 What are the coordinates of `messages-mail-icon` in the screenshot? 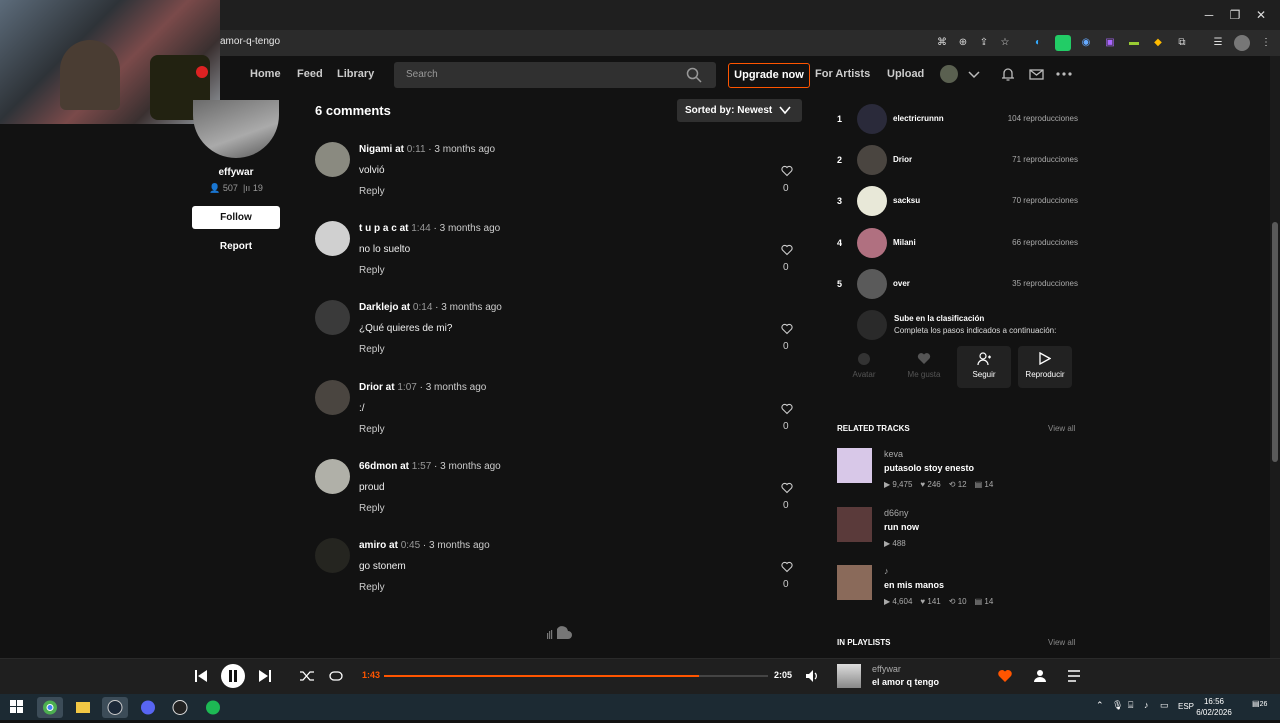 It's located at (1036, 74).